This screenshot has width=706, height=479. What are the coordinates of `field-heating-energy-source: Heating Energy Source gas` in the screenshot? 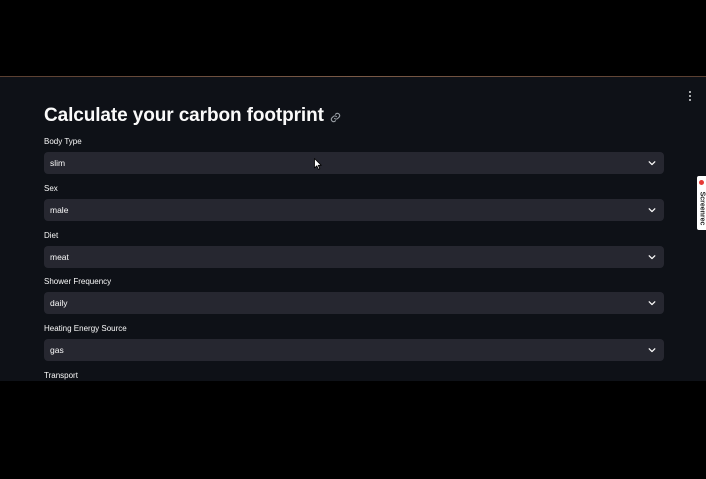 It's located at (354, 342).